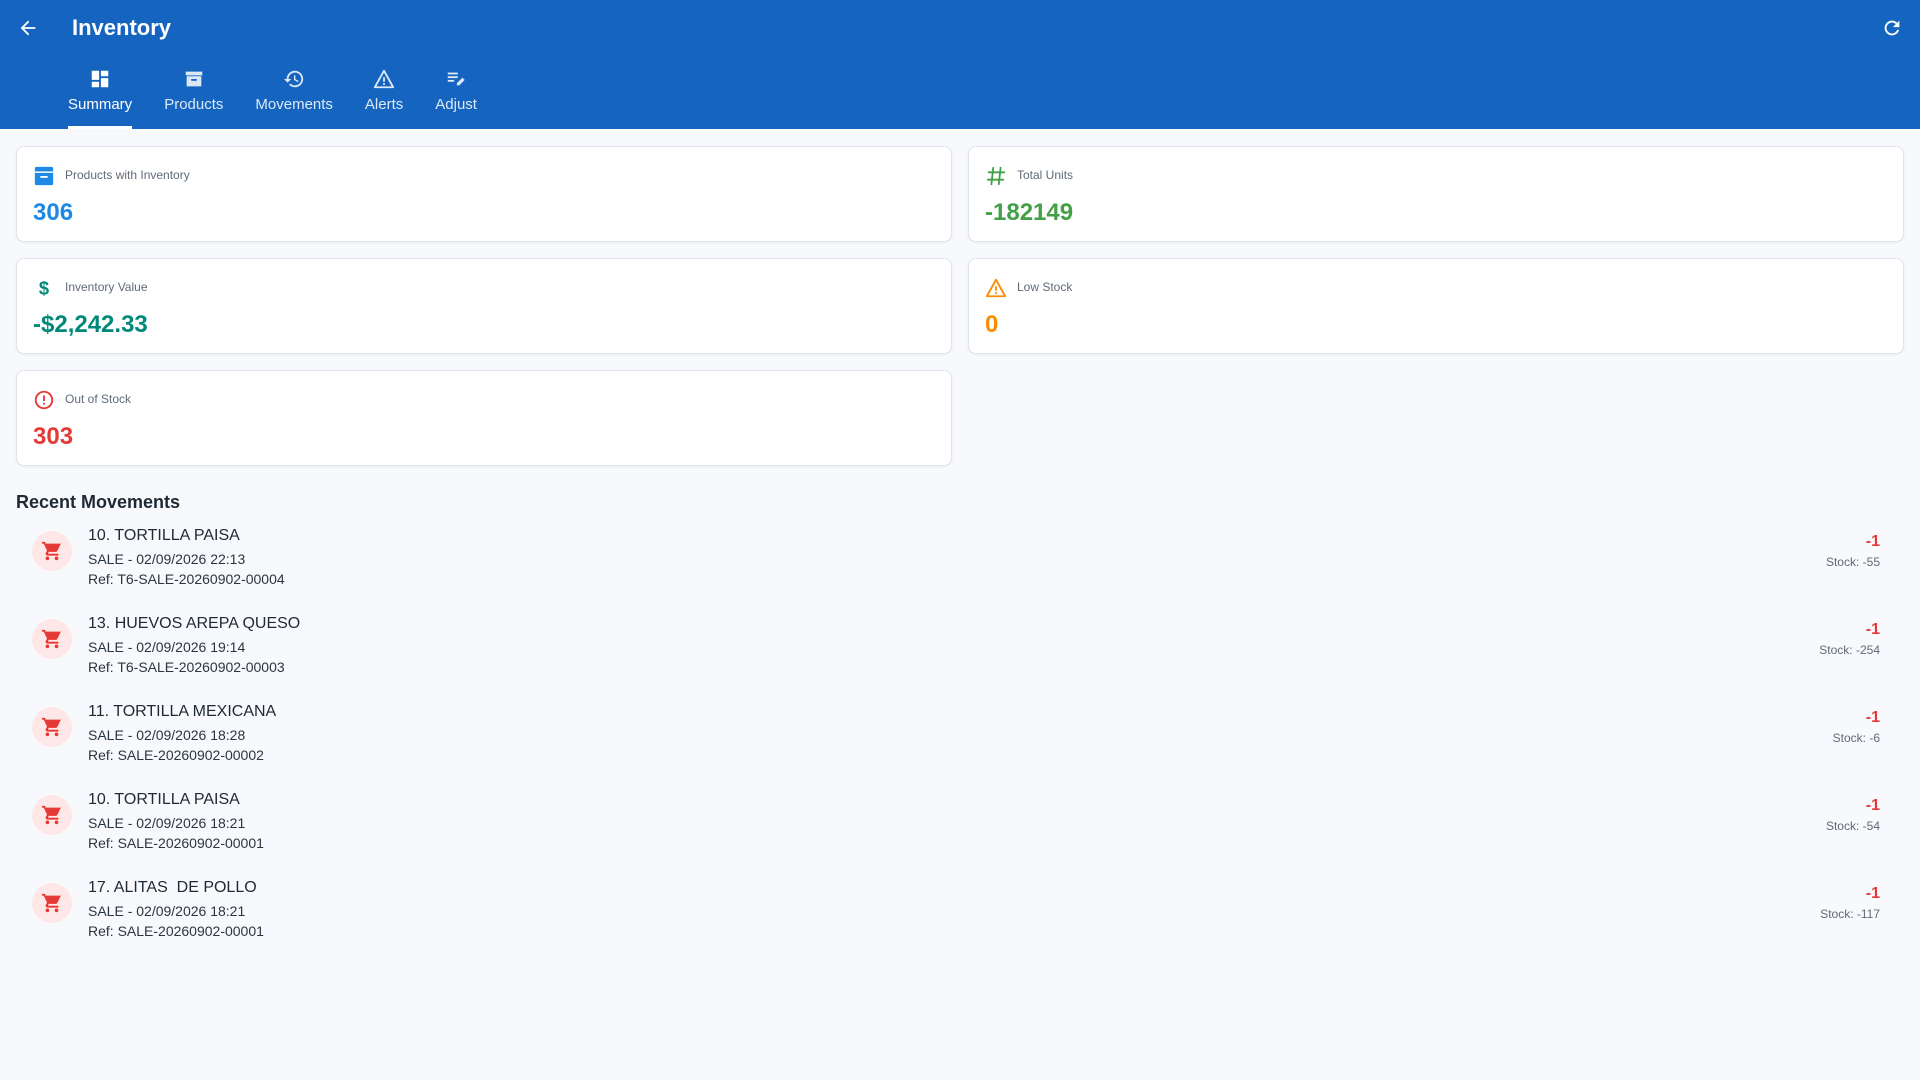 The width and height of the screenshot is (1920, 1080). I want to click on arrow-left-icon, so click(28, 28).